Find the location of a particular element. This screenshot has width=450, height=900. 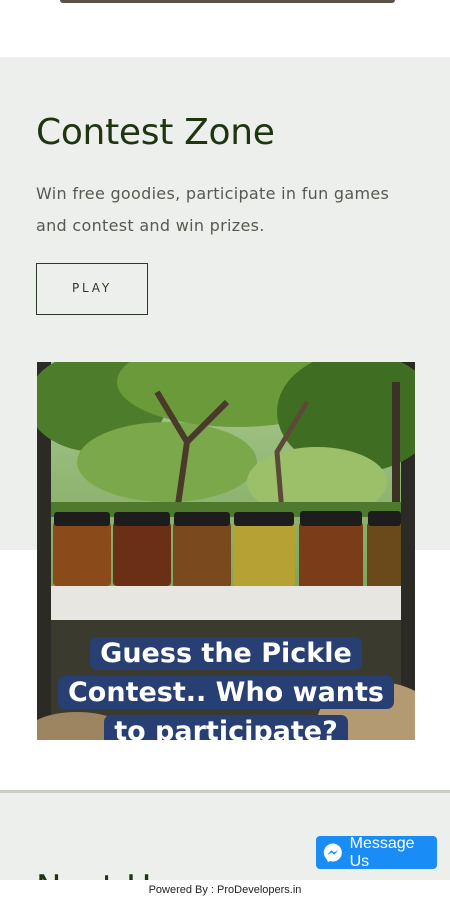

top-strip is located at coordinates (225, 29).